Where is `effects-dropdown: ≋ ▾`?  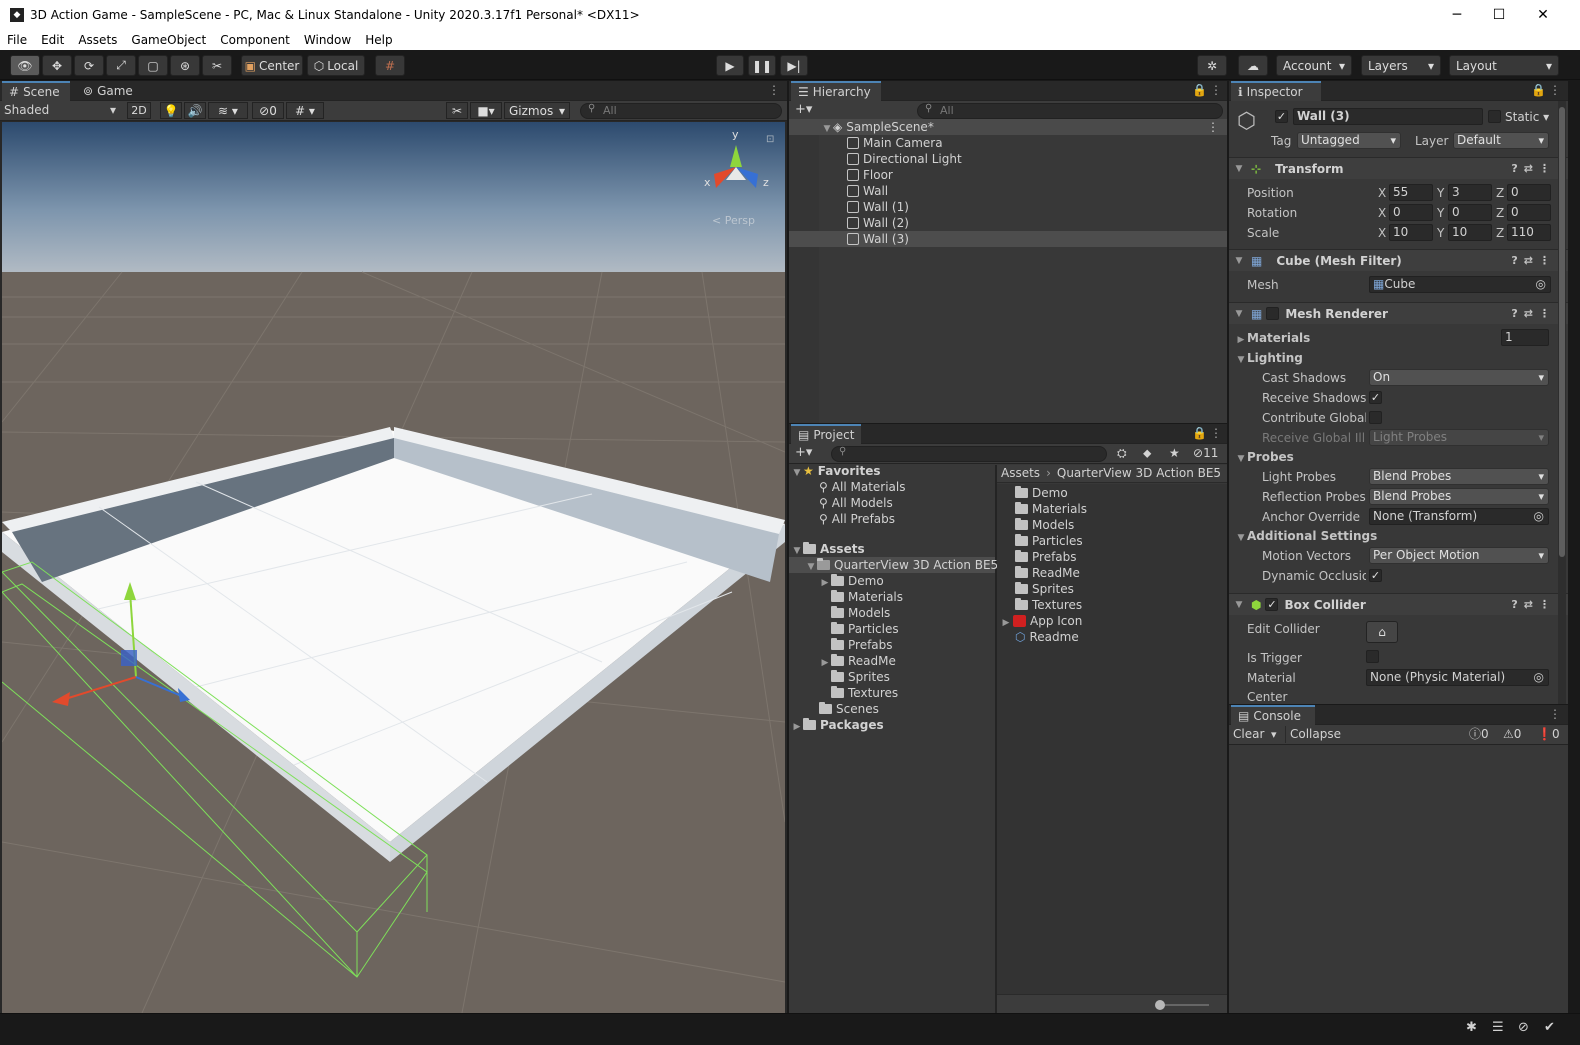 effects-dropdown: ≋ ▾ is located at coordinates (228, 110).